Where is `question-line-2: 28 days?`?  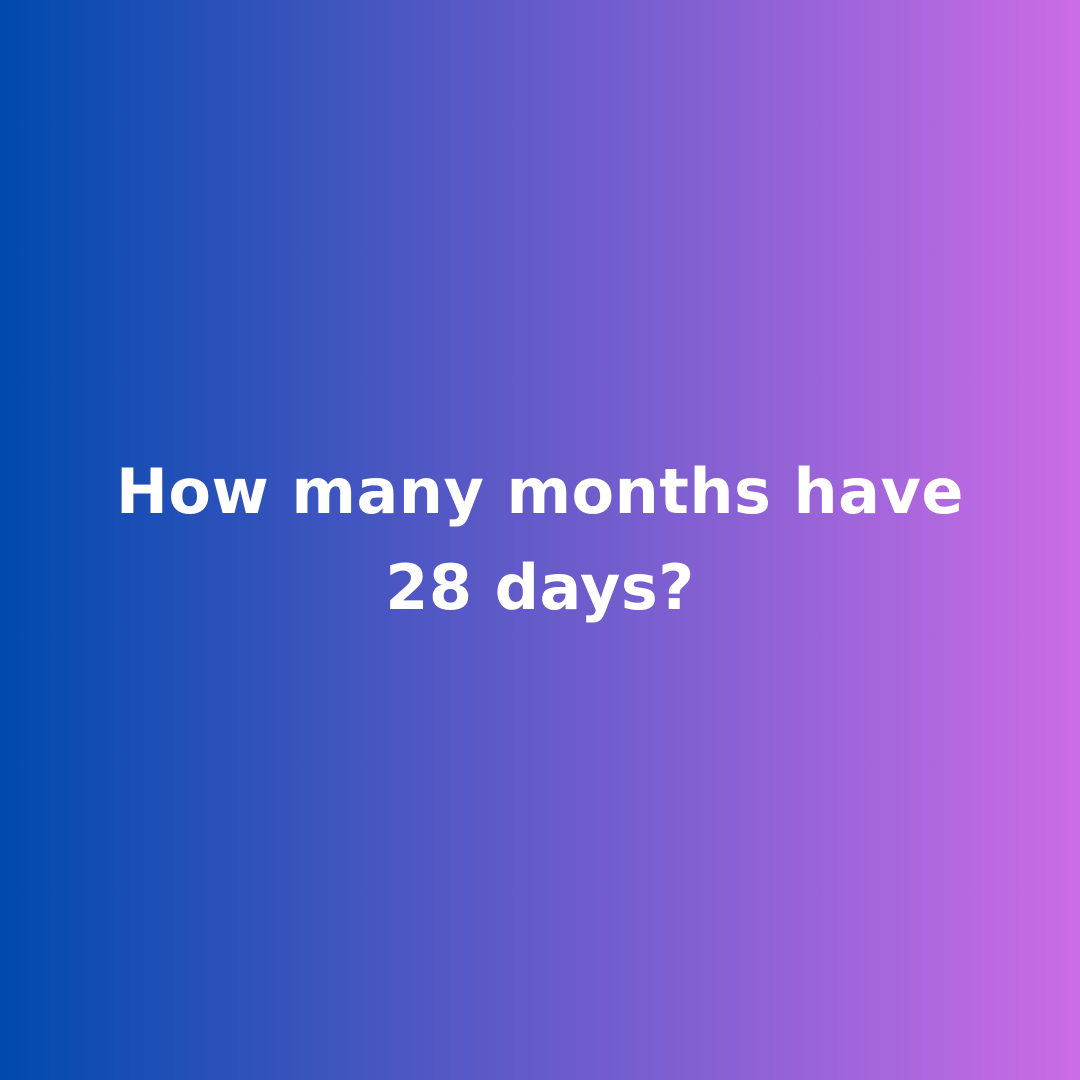
question-line-2: 28 days? is located at coordinates (540, 587).